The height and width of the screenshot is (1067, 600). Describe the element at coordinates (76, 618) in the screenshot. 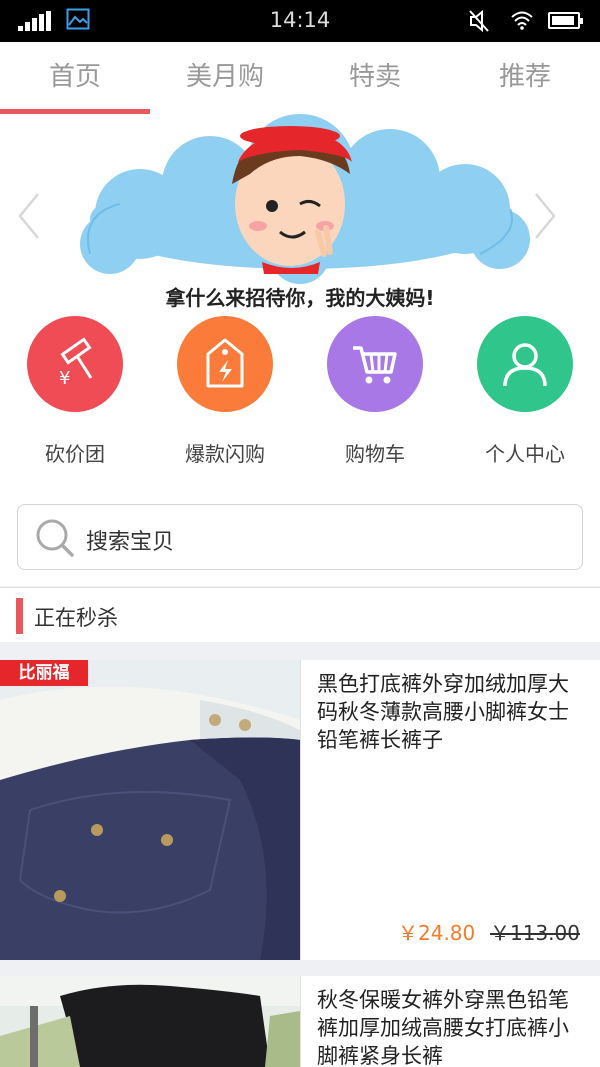

I see `section-title: 正在秒杀` at that location.